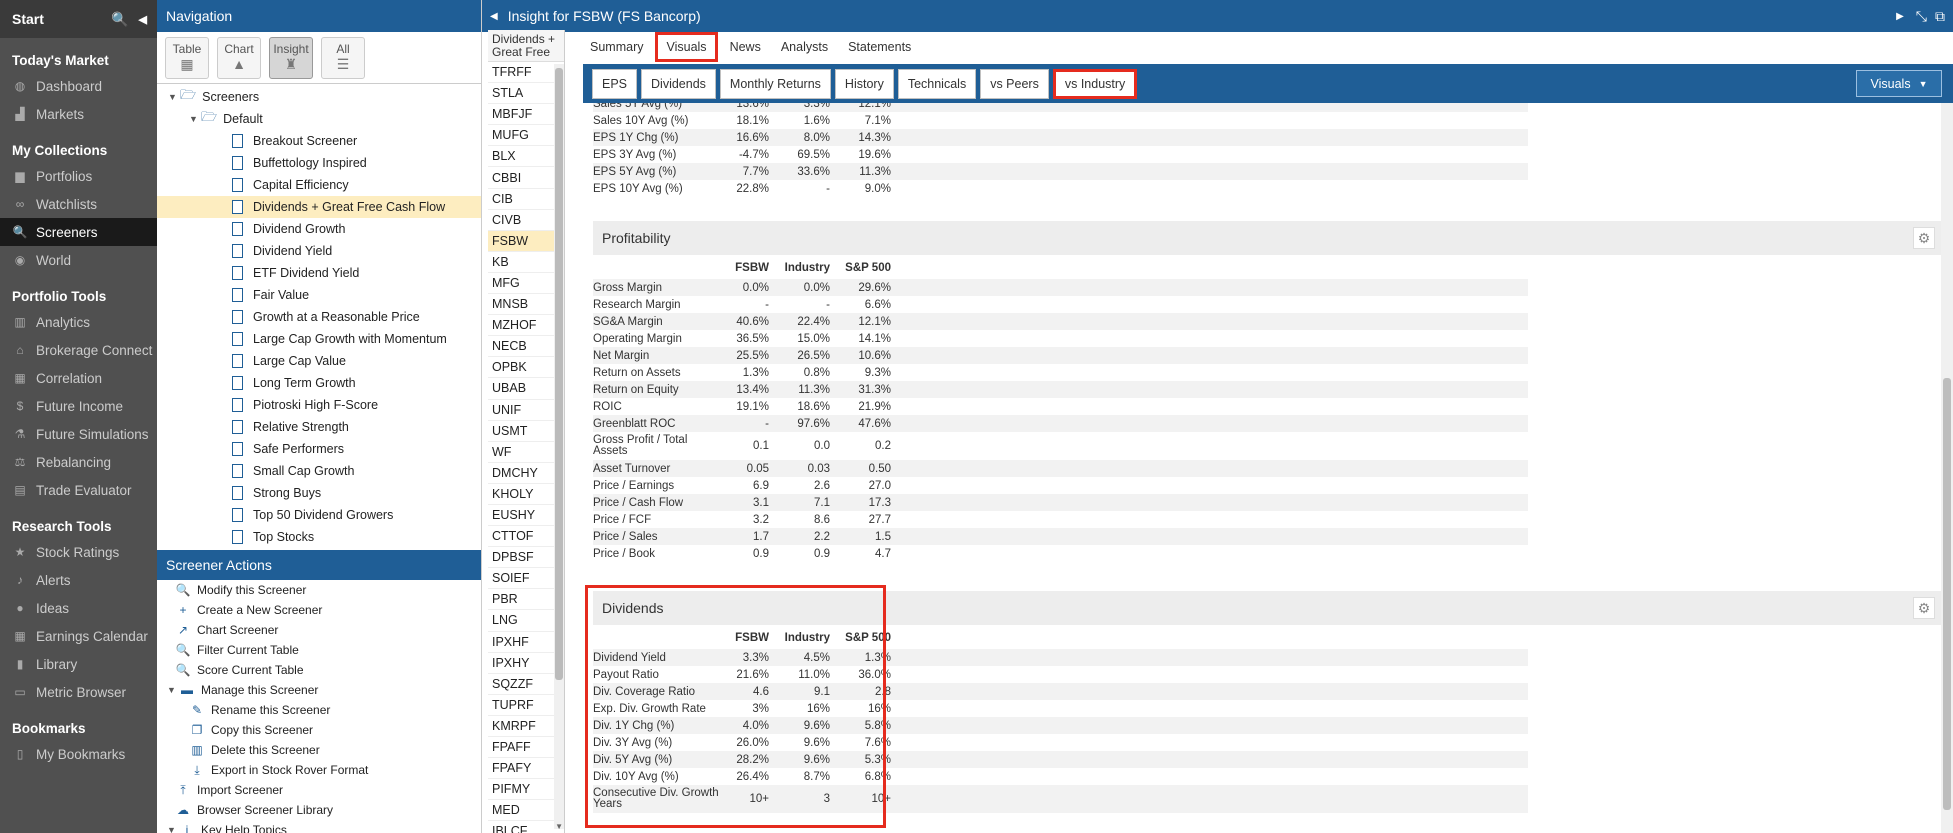  Describe the element at coordinates (319, 97) in the screenshot. I see `tree-root: ▼ 🗁 Screeners` at that location.